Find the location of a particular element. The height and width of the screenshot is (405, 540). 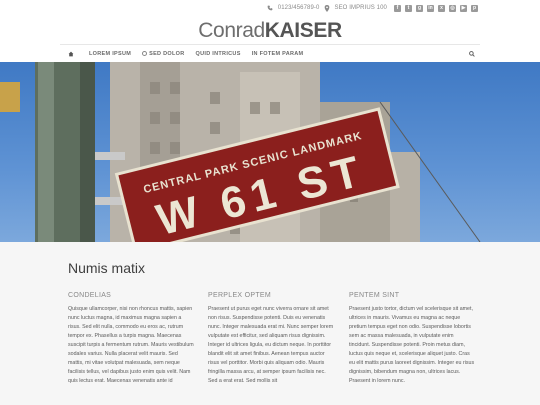

nav-item-label: QUID INTRICUS is located at coordinates (218, 53).